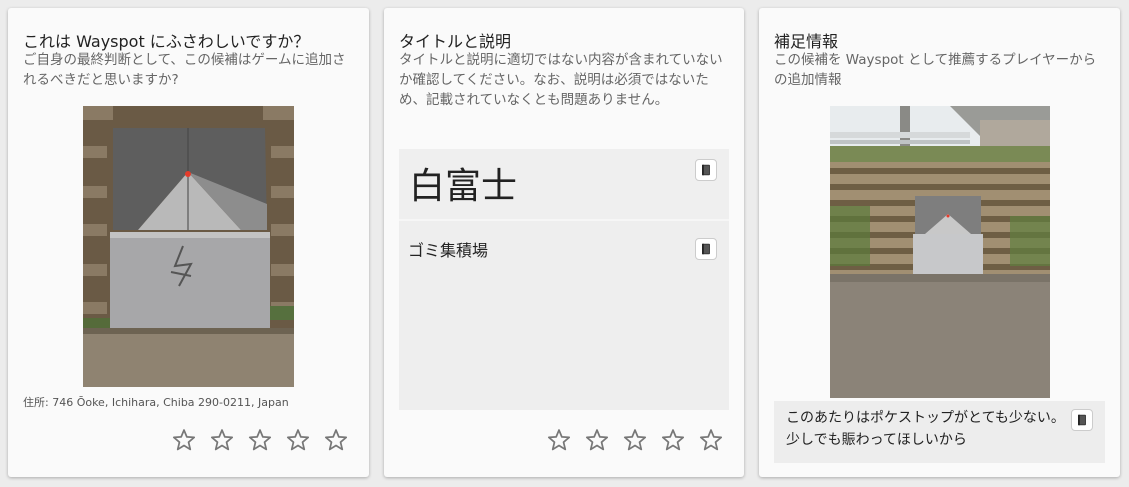 This screenshot has width=1129, height=487. I want to click on candidate-title: 白富士, so click(463, 186).